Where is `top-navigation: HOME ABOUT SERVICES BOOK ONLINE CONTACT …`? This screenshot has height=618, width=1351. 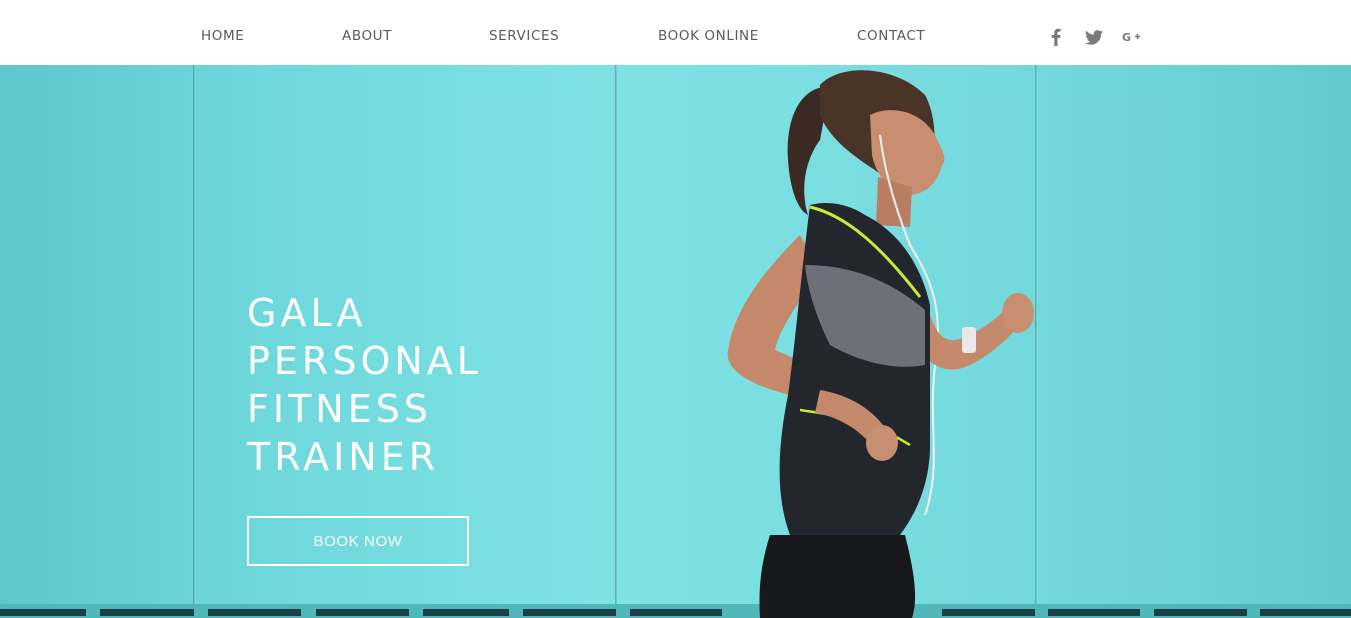 top-navigation: HOME ABOUT SERVICES BOOK ONLINE CONTACT … is located at coordinates (675, 32).